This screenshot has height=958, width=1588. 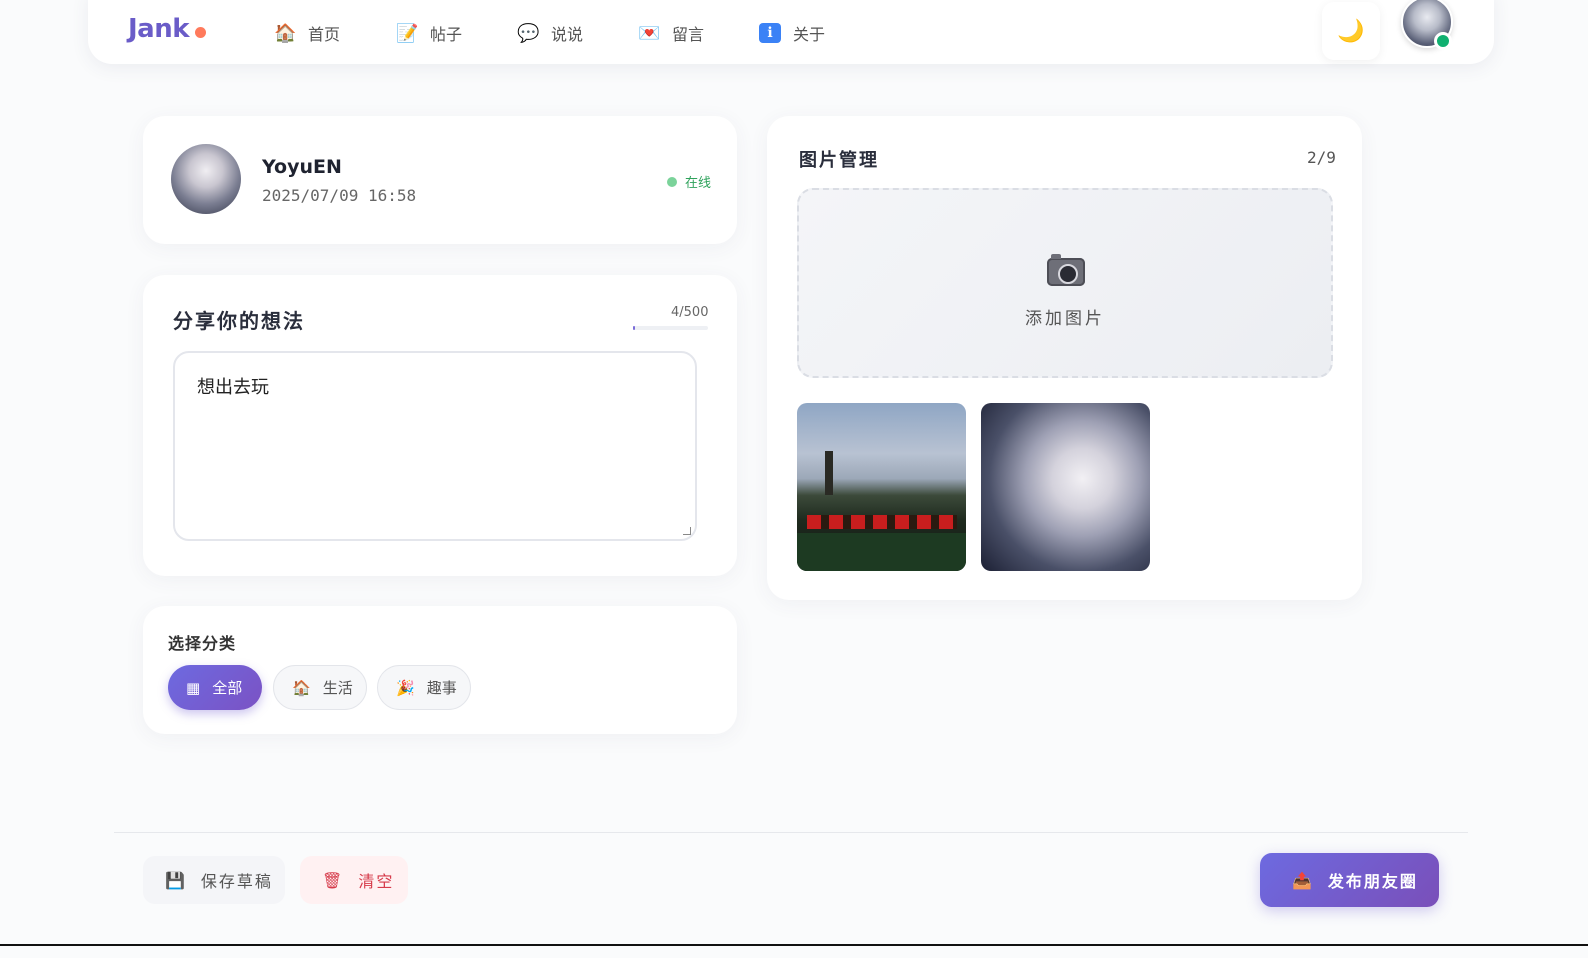 What do you see at coordinates (446, 34) in the screenshot?
I see `nav-item-label: 帖子` at bounding box center [446, 34].